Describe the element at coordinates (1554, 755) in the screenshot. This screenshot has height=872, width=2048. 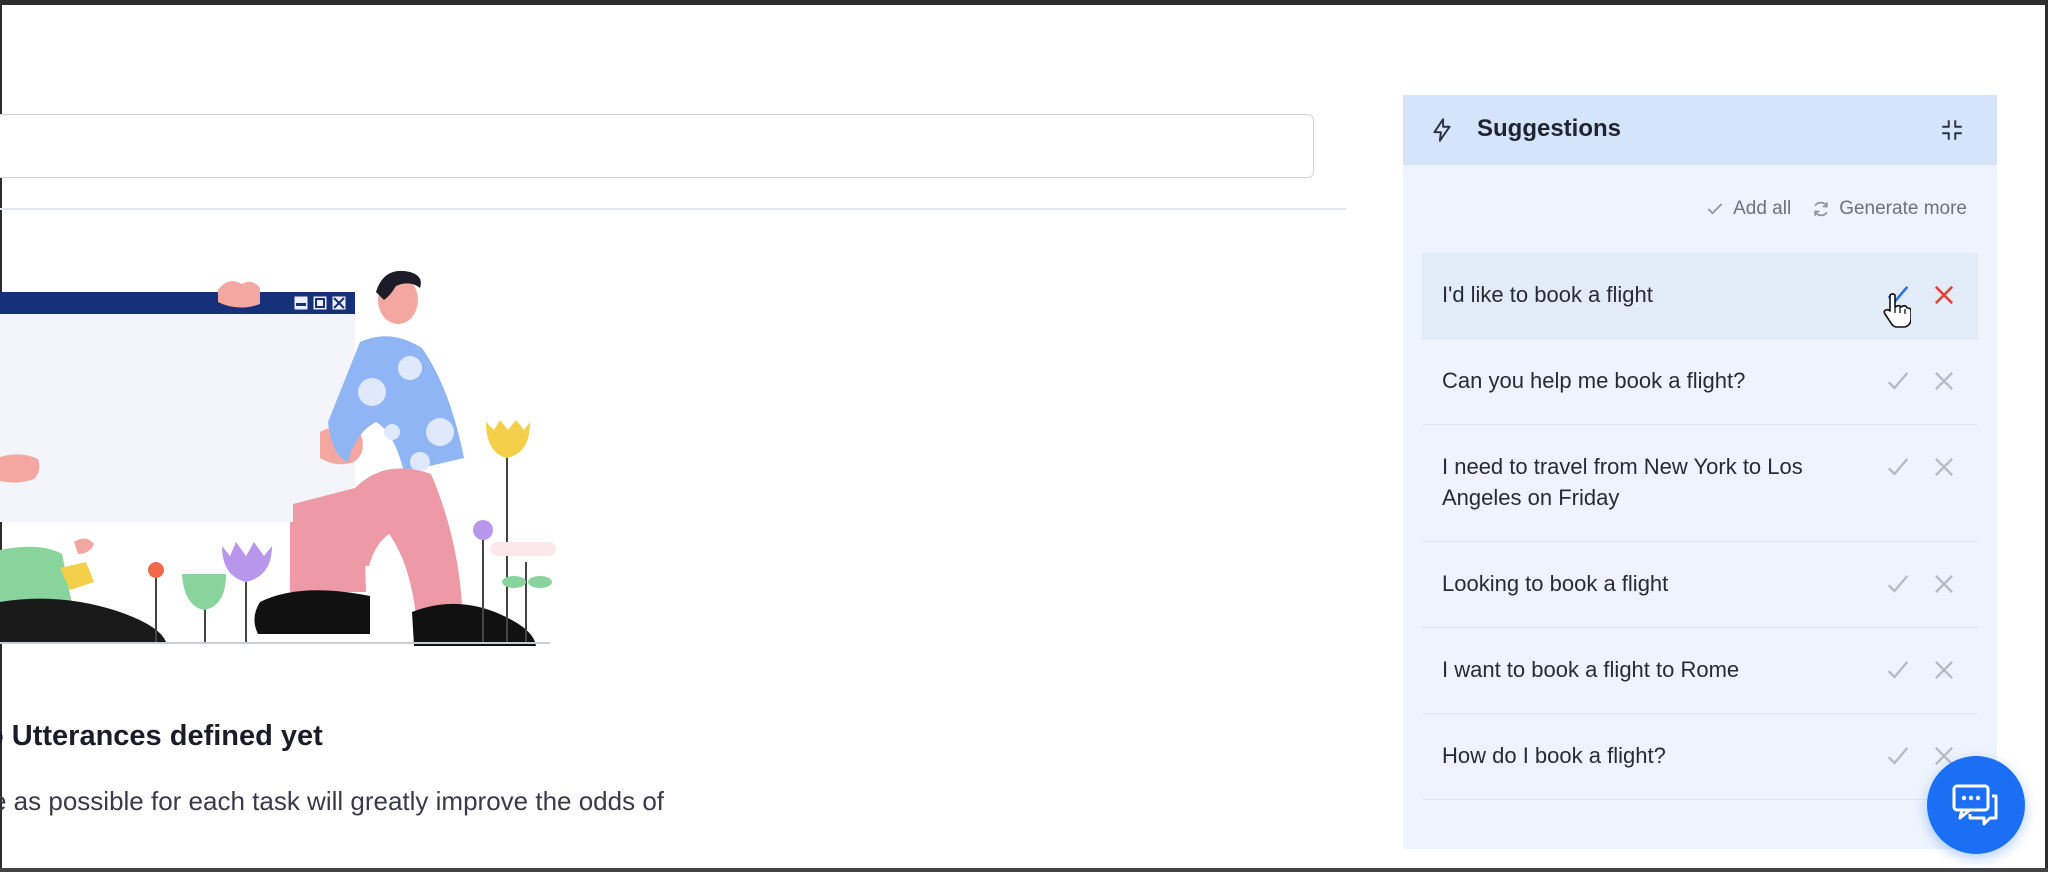
I see `suggestion-text: How do I book a flight?` at that location.